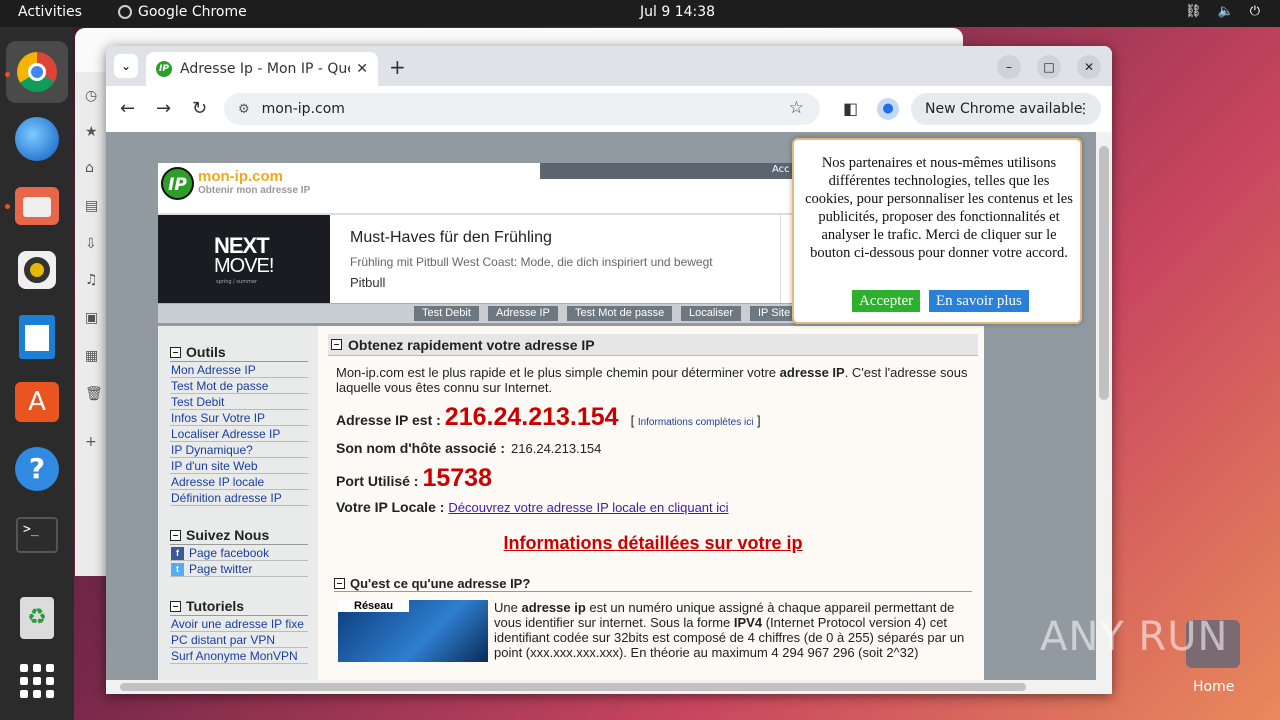 This screenshot has height=720, width=1280. I want to click on learn-more-button: En savoir plus, so click(979, 301).